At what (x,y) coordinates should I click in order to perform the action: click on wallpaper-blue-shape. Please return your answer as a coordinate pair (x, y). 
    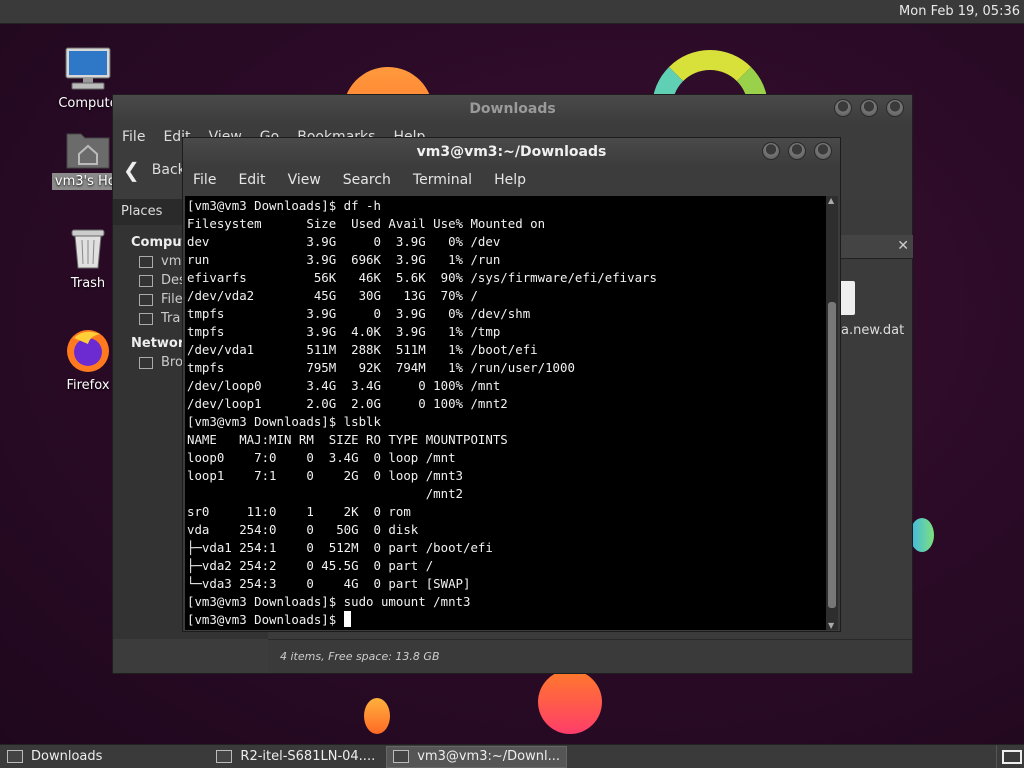
    Looking at the image, I should click on (922, 535).